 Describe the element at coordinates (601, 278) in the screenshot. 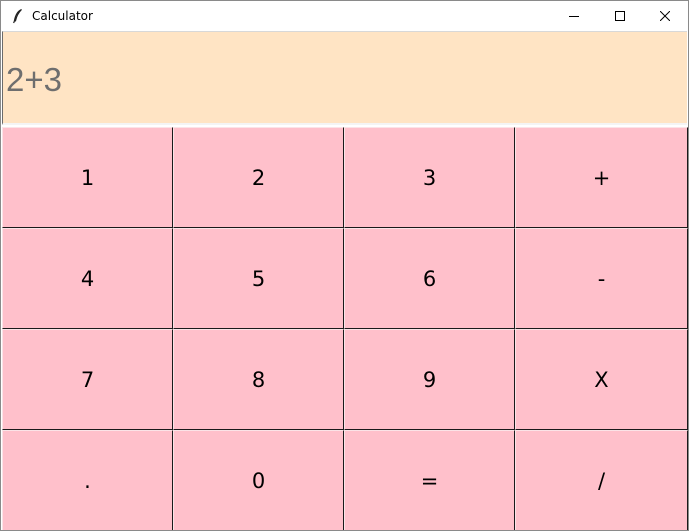

I see `minus-button: -` at that location.